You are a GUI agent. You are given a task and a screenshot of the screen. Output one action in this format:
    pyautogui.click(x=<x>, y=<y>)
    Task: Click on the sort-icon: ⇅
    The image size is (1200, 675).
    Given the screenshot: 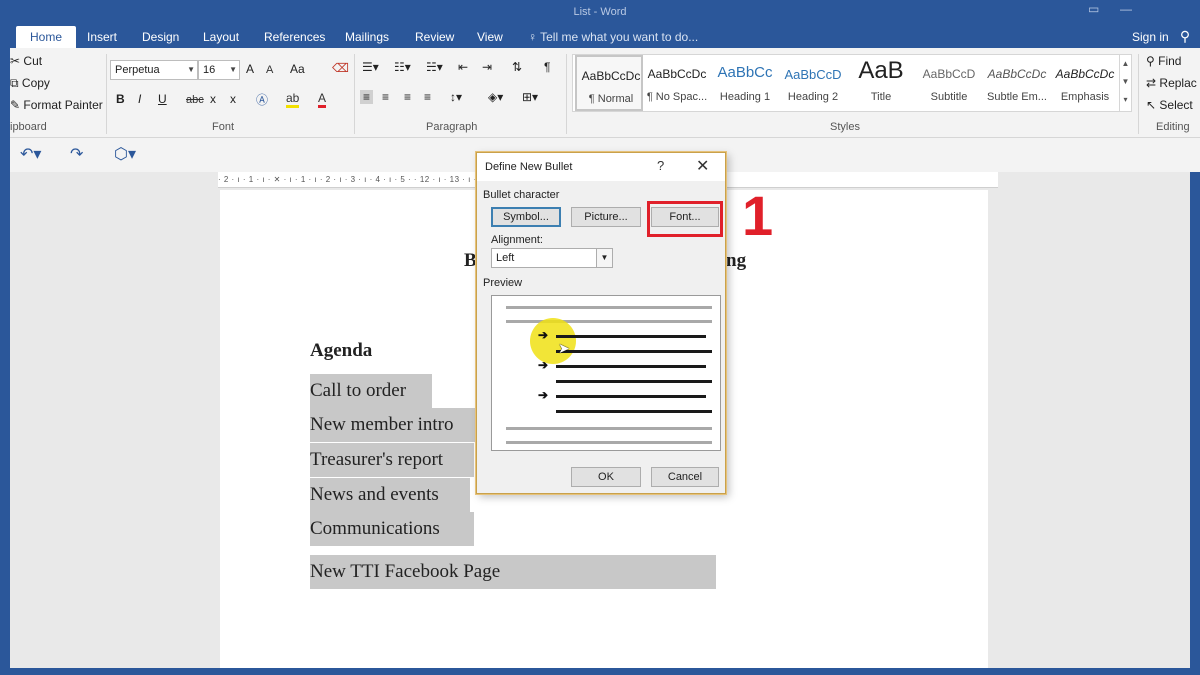 What is the action you would take?
    pyautogui.click(x=517, y=67)
    